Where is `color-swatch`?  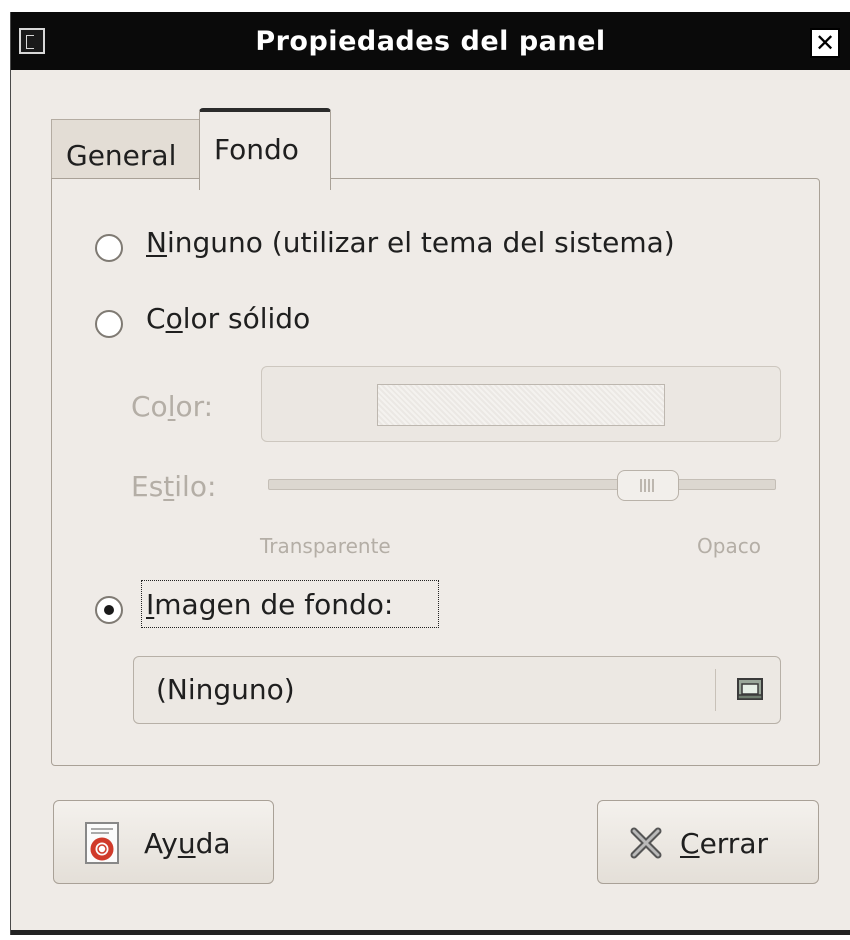
color-swatch is located at coordinates (521, 405).